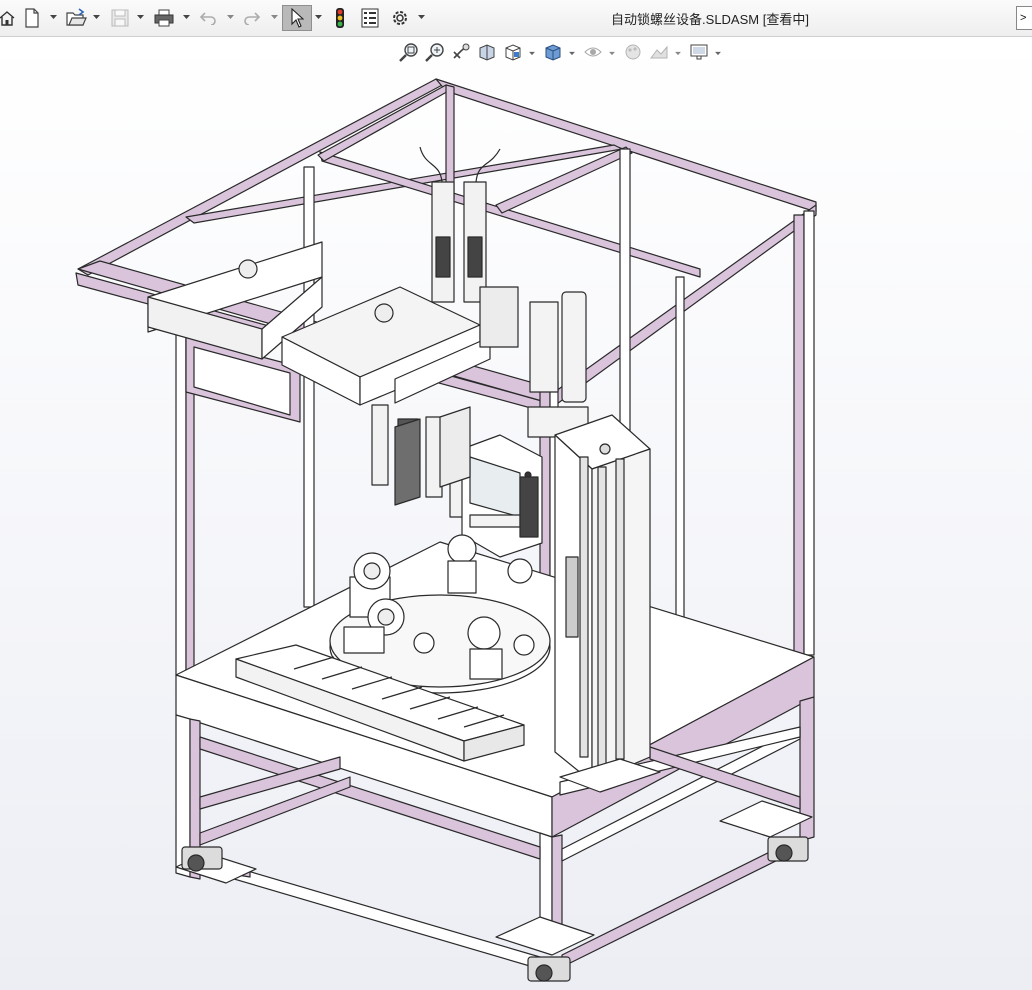 Image resolution: width=1032 pixels, height=990 pixels. What do you see at coordinates (370, 18) in the screenshot?
I see `properties-list-icon` at bounding box center [370, 18].